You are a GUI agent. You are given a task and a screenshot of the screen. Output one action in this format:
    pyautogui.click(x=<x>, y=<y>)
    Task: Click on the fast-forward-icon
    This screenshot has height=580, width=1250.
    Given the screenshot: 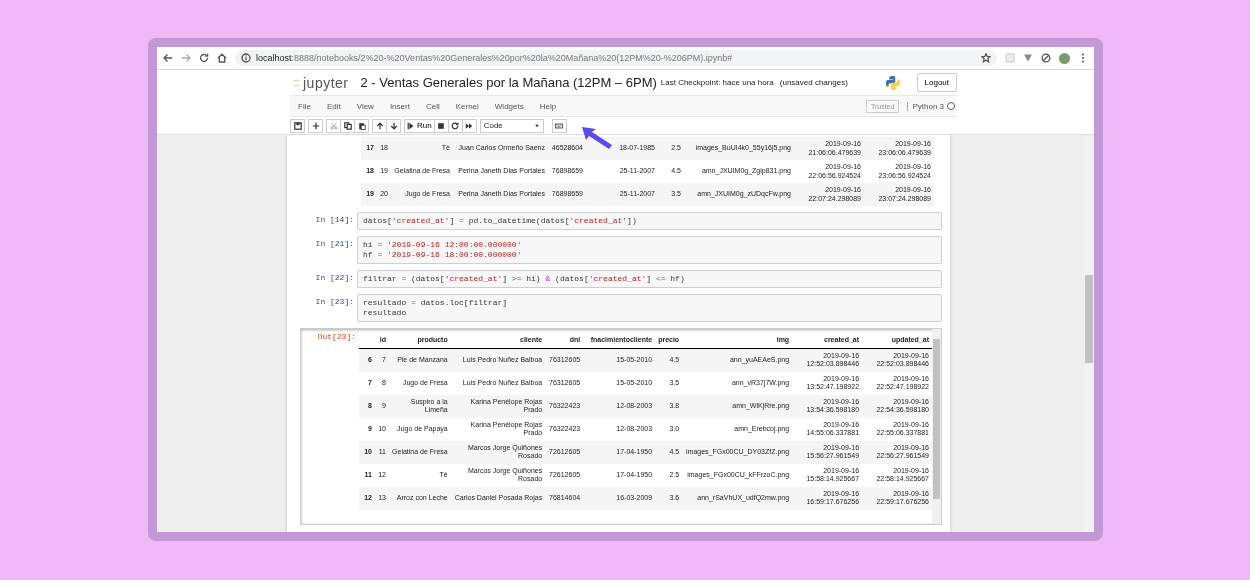 What is the action you would take?
    pyautogui.click(x=469, y=125)
    